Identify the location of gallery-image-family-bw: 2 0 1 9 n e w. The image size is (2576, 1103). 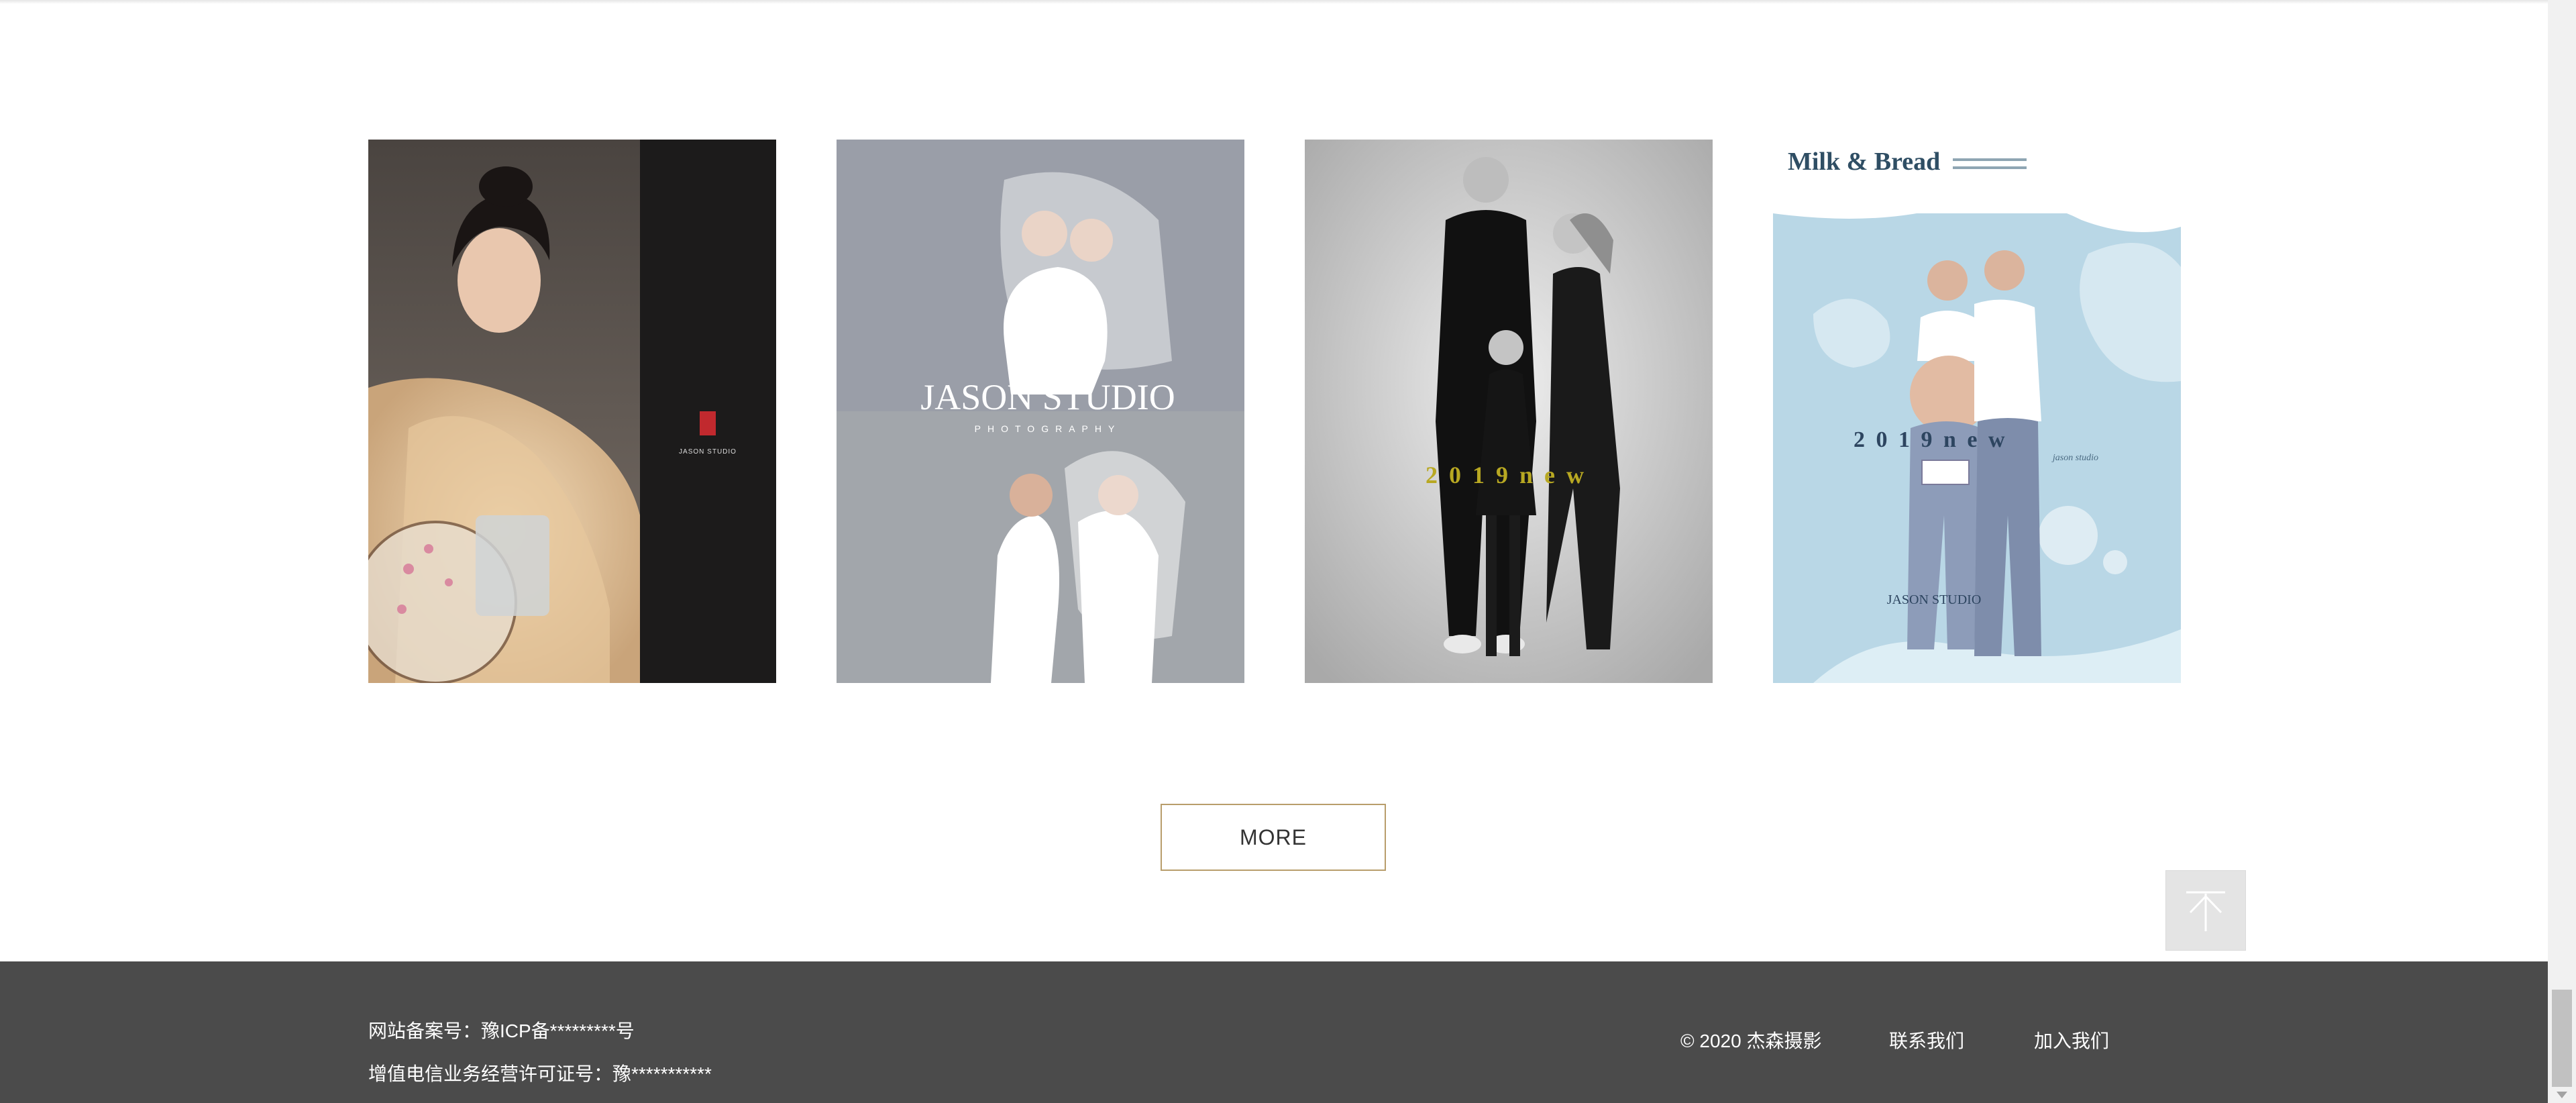
(1509, 412).